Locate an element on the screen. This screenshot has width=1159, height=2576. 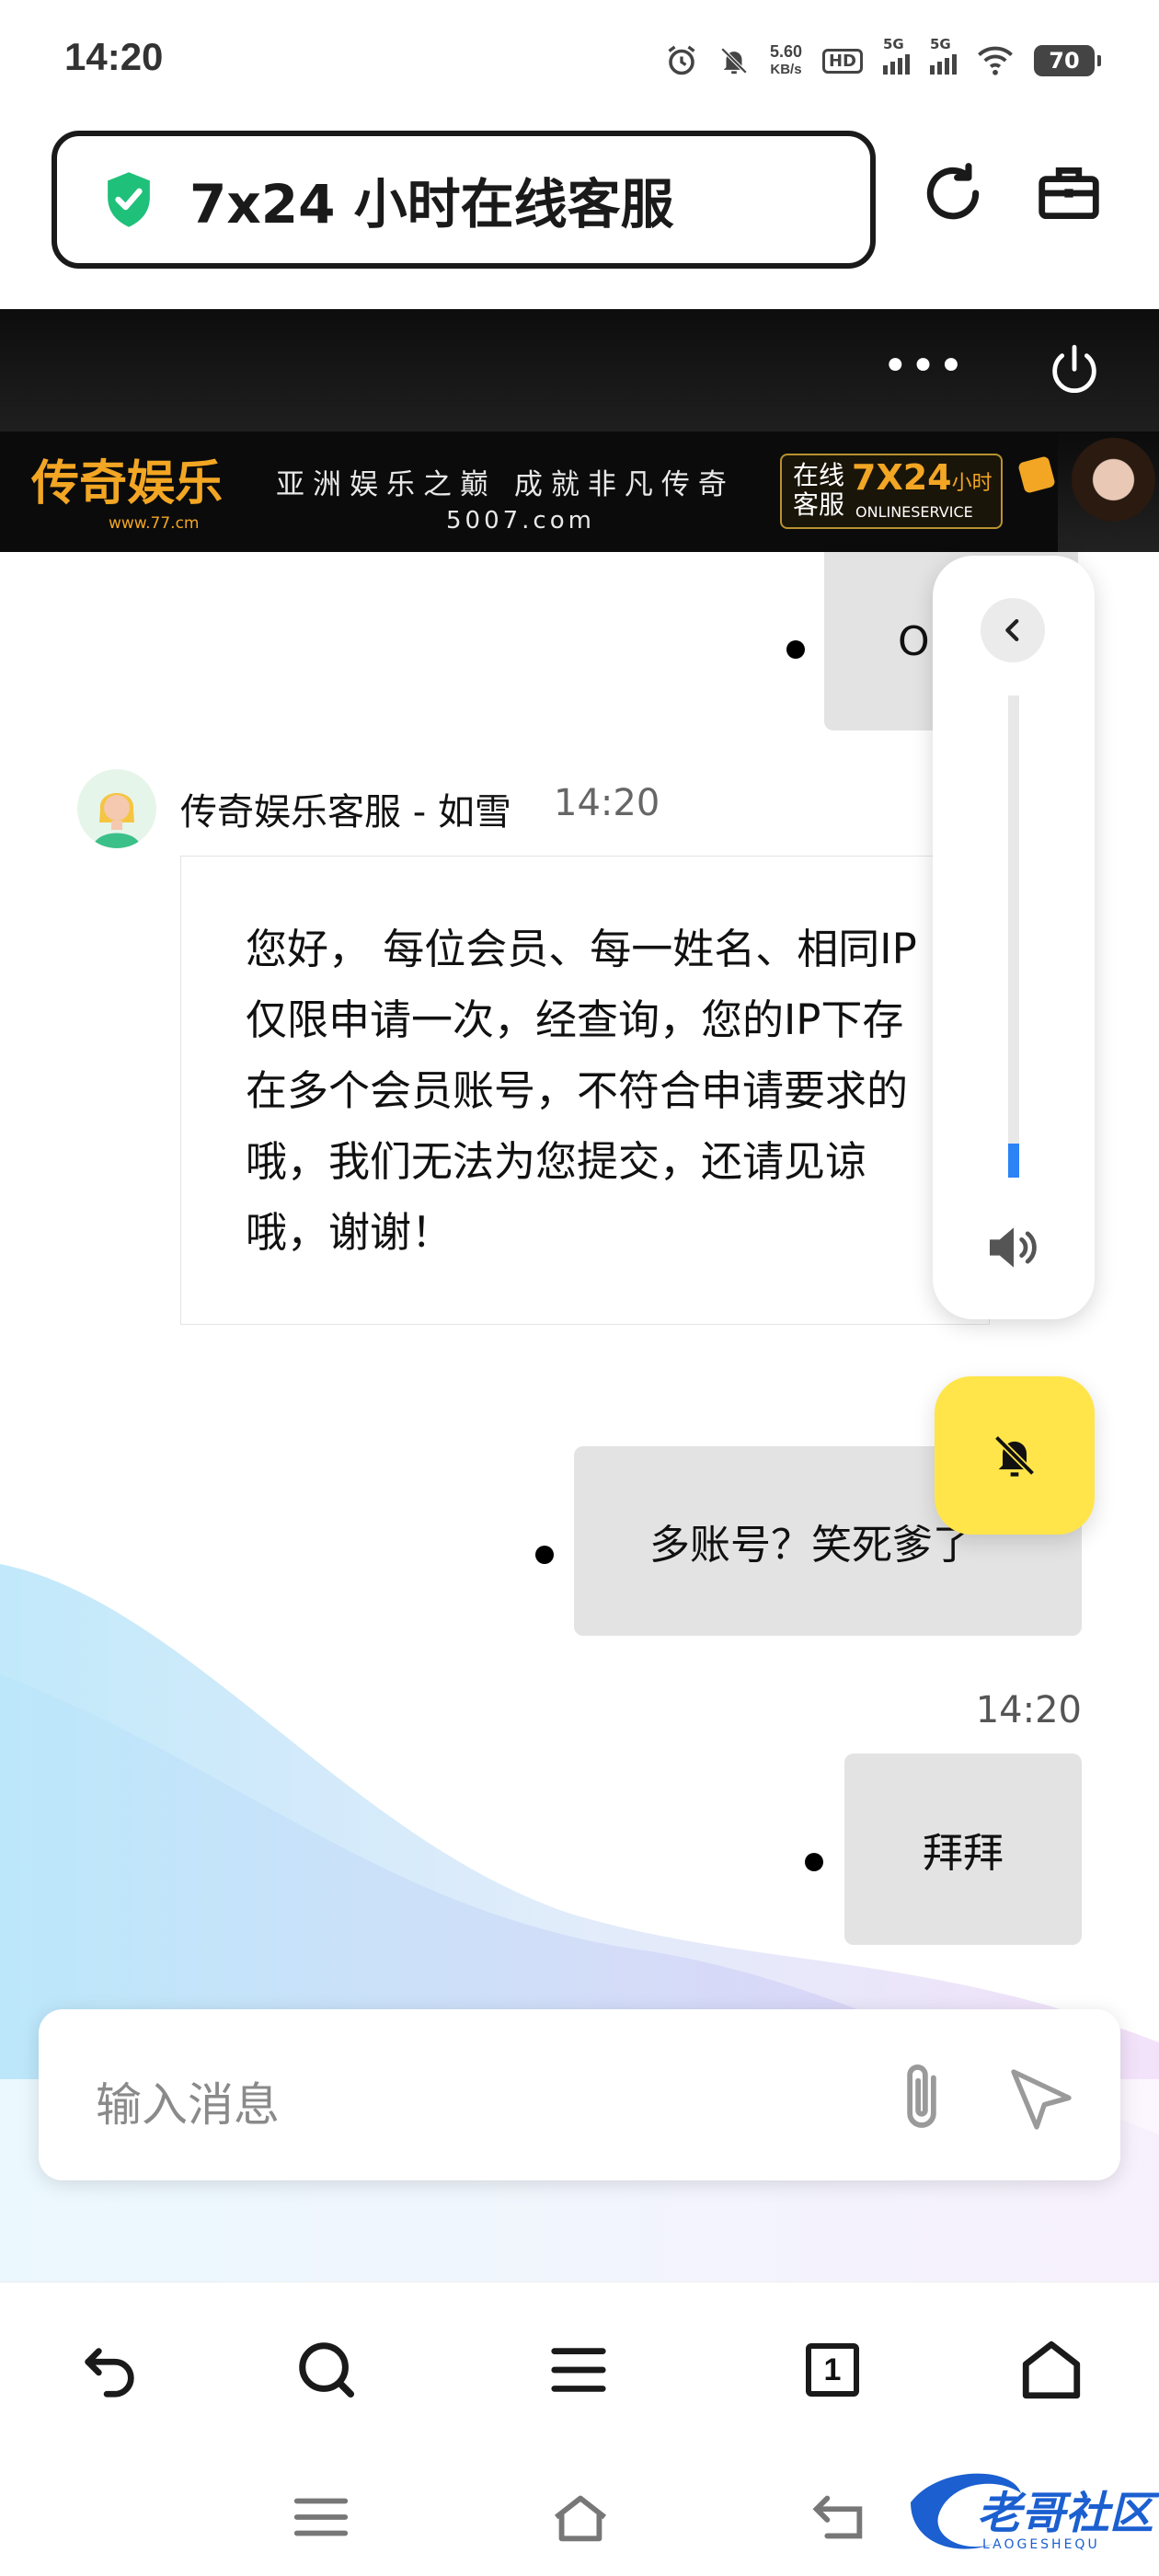
menu-icon is located at coordinates (578, 2370).